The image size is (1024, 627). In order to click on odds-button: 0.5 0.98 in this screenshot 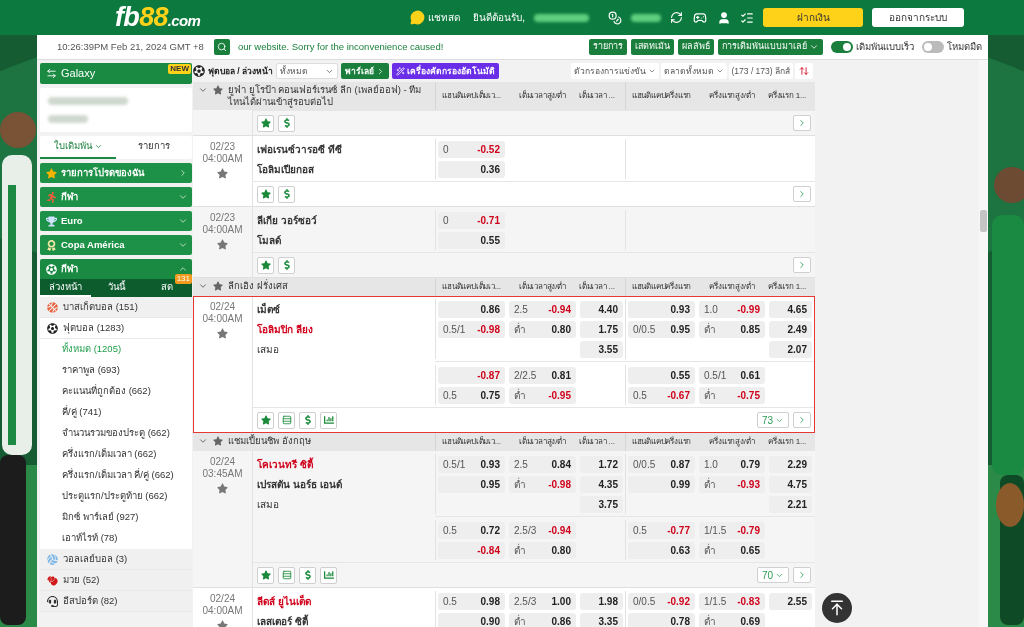, I will do `click(471, 601)`.